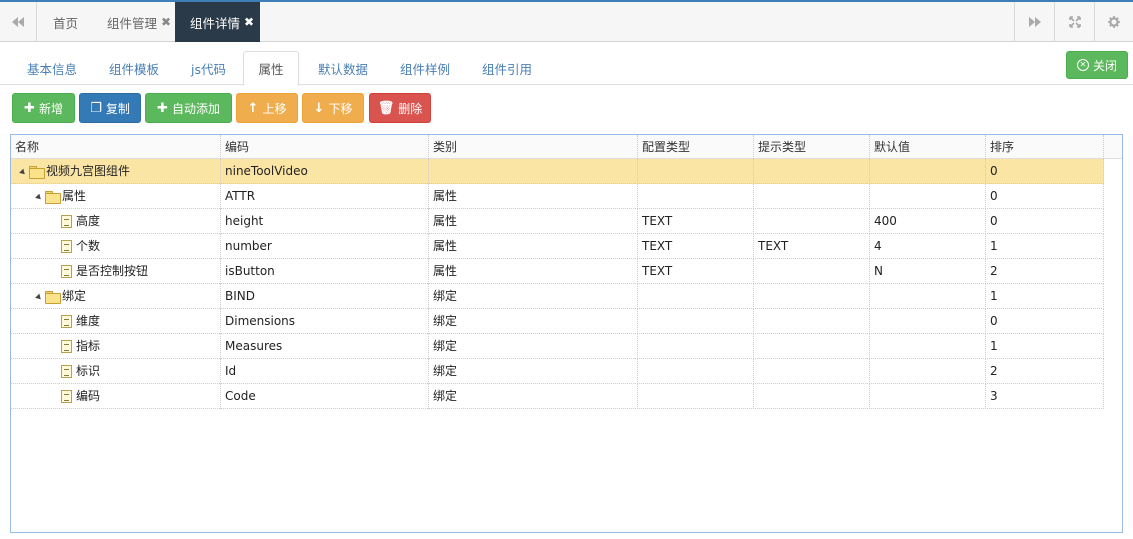 The width and height of the screenshot is (1133, 539). Describe the element at coordinates (253, 108) in the screenshot. I see `arrow-up-icon: ↑` at that location.